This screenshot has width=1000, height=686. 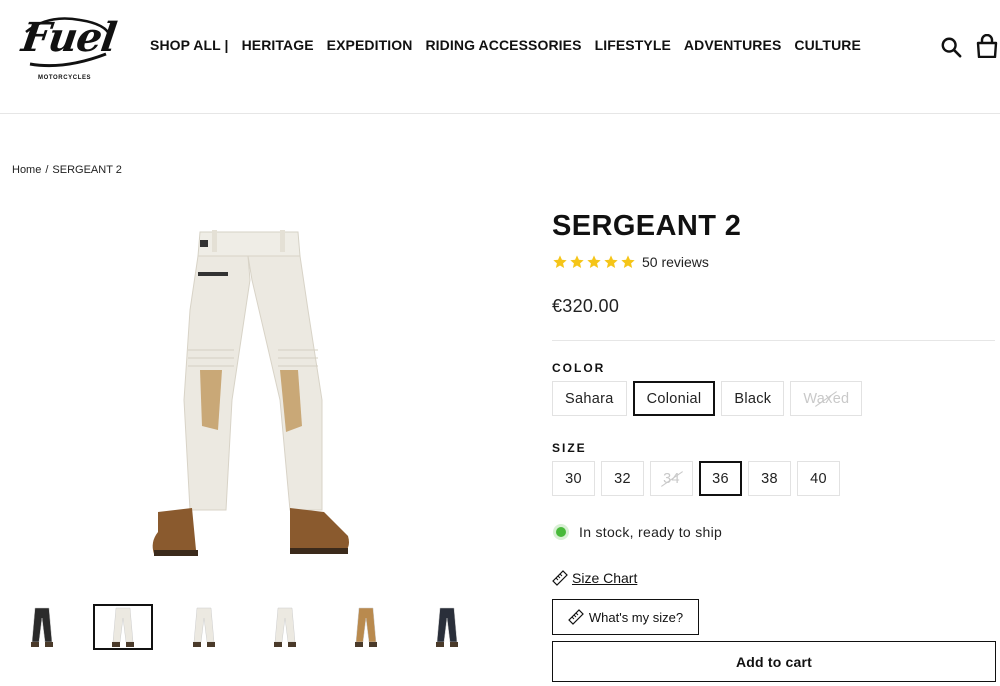 I want to click on product-price: €320.00, so click(x=586, y=306).